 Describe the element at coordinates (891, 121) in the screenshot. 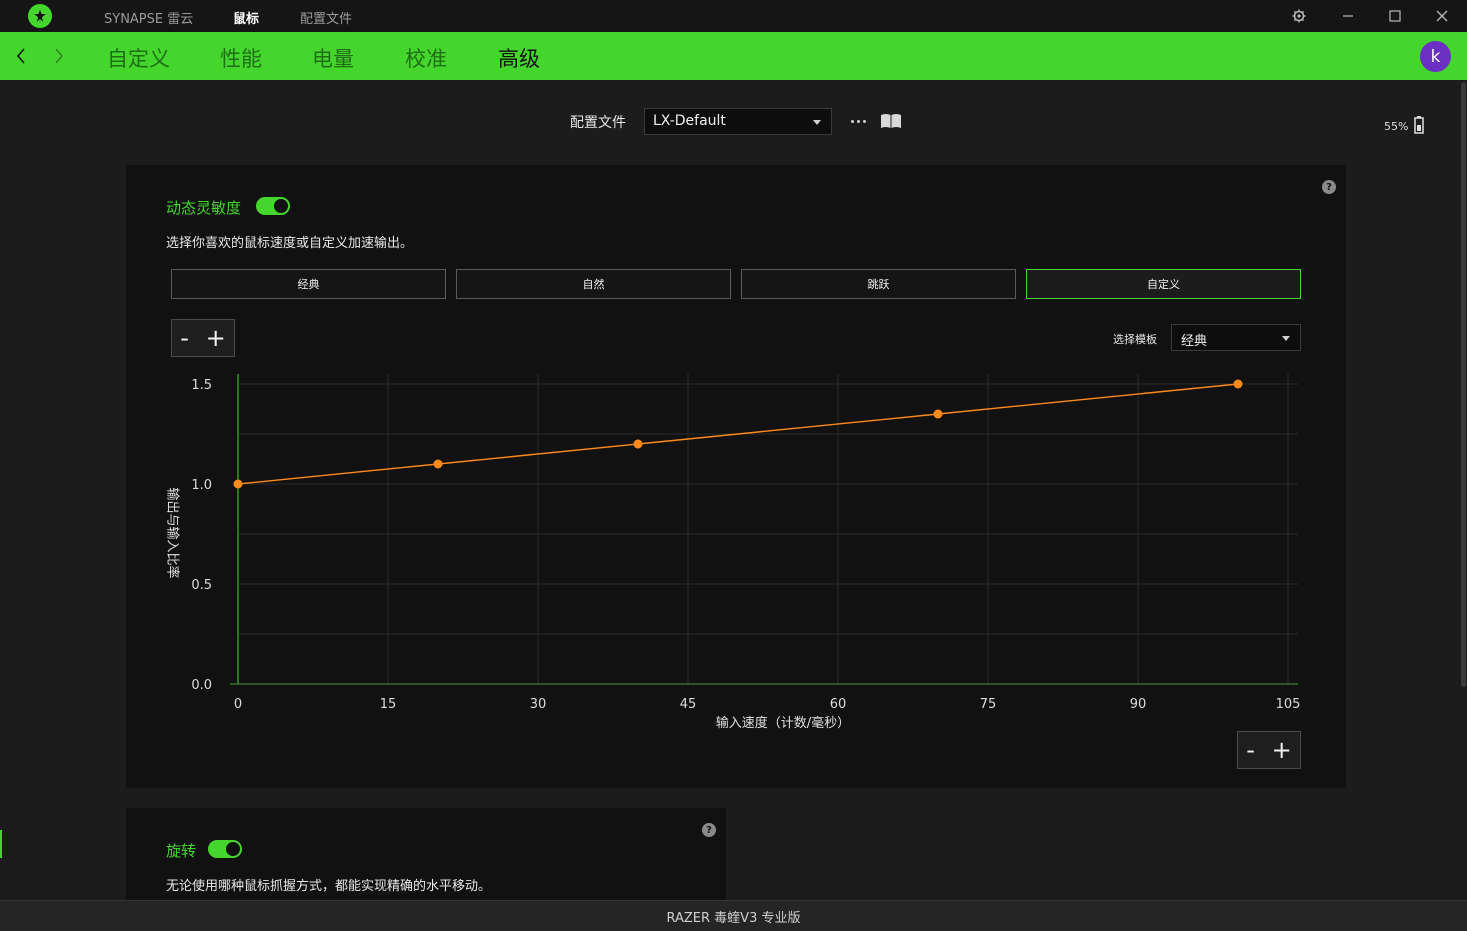

I see `book-icon` at that location.